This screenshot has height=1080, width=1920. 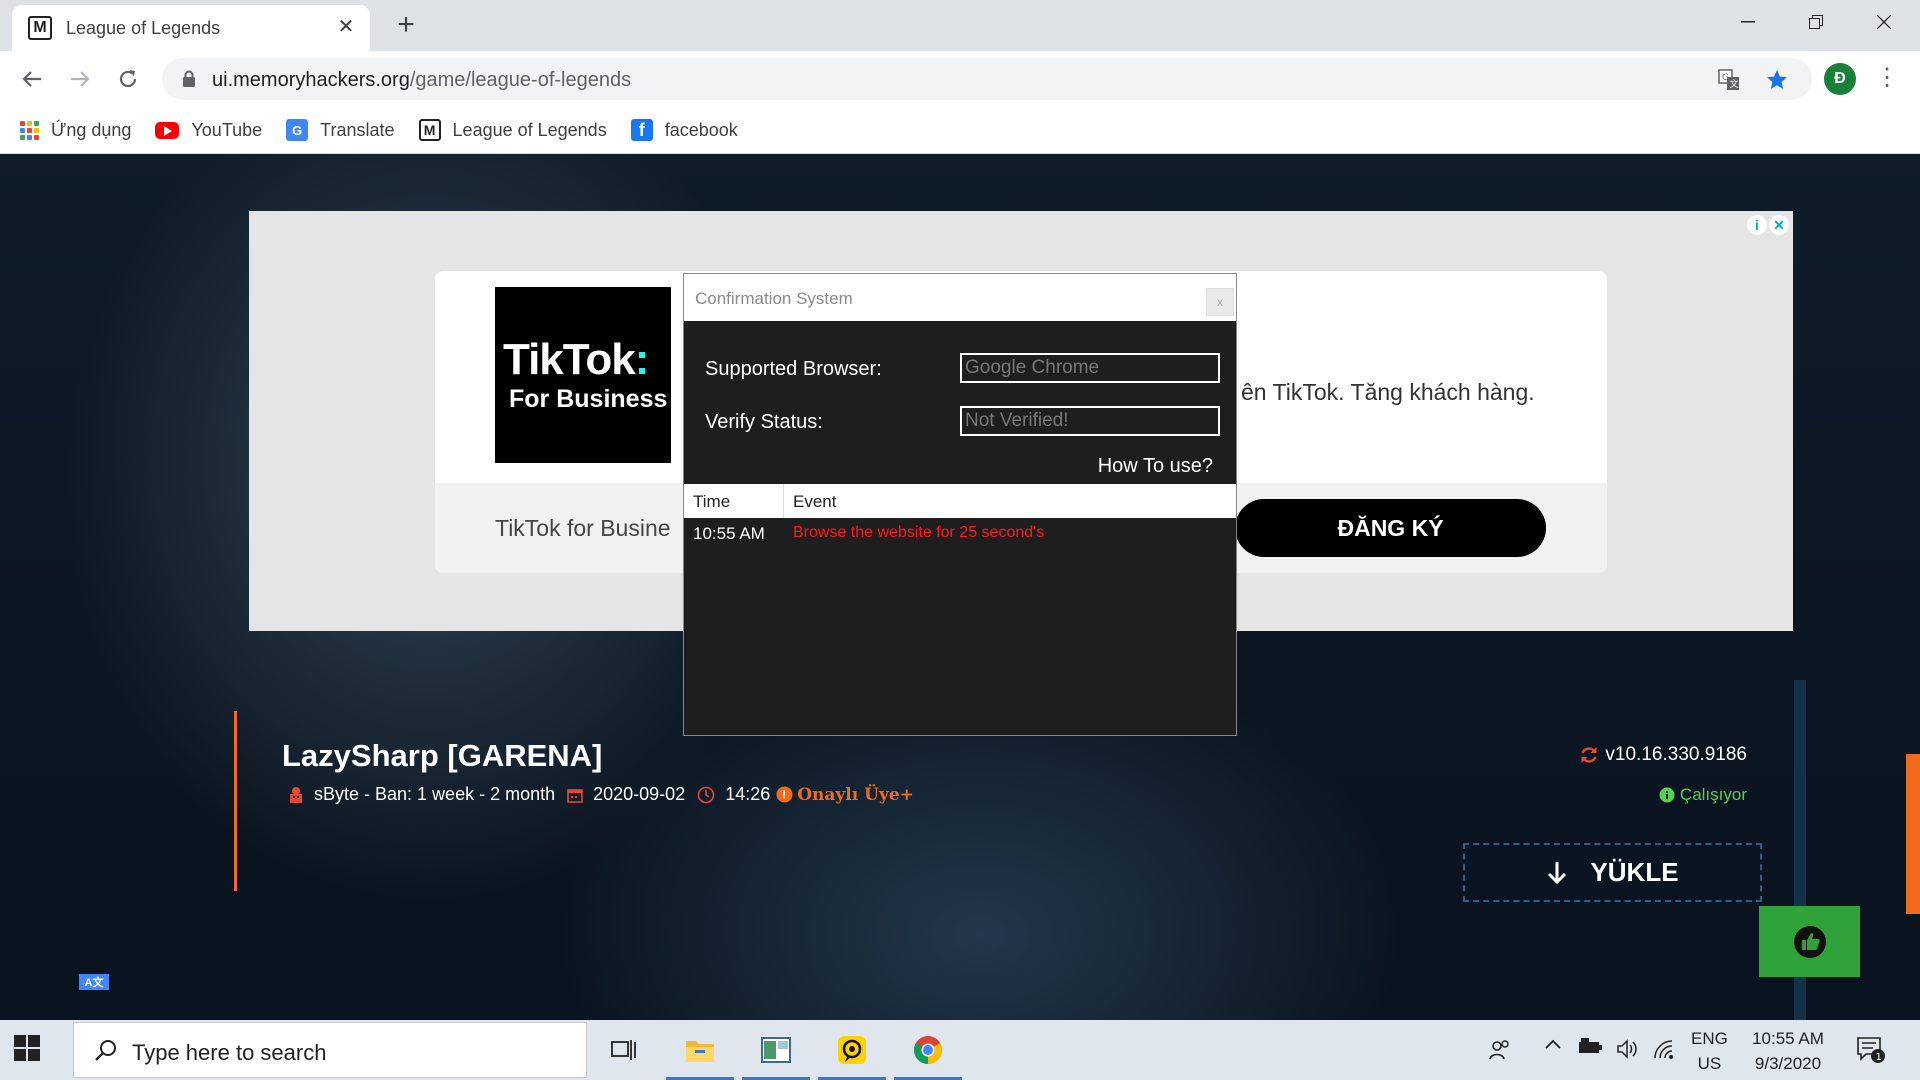 What do you see at coordinates (1703, 795) in the screenshot?
I see `status-indicator: Çalışıyor` at bounding box center [1703, 795].